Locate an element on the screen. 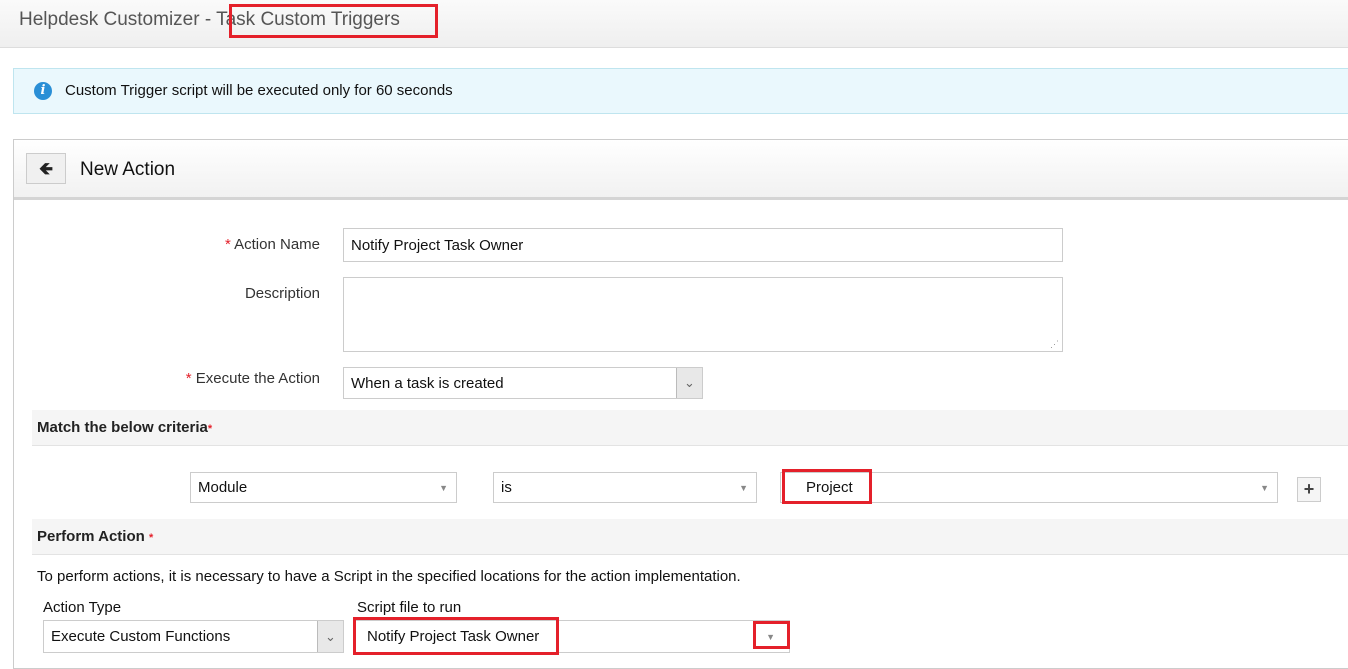 This screenshot has height=669, width=1348. heading-text: Match the below criteria is located at coordinates (122, 427).